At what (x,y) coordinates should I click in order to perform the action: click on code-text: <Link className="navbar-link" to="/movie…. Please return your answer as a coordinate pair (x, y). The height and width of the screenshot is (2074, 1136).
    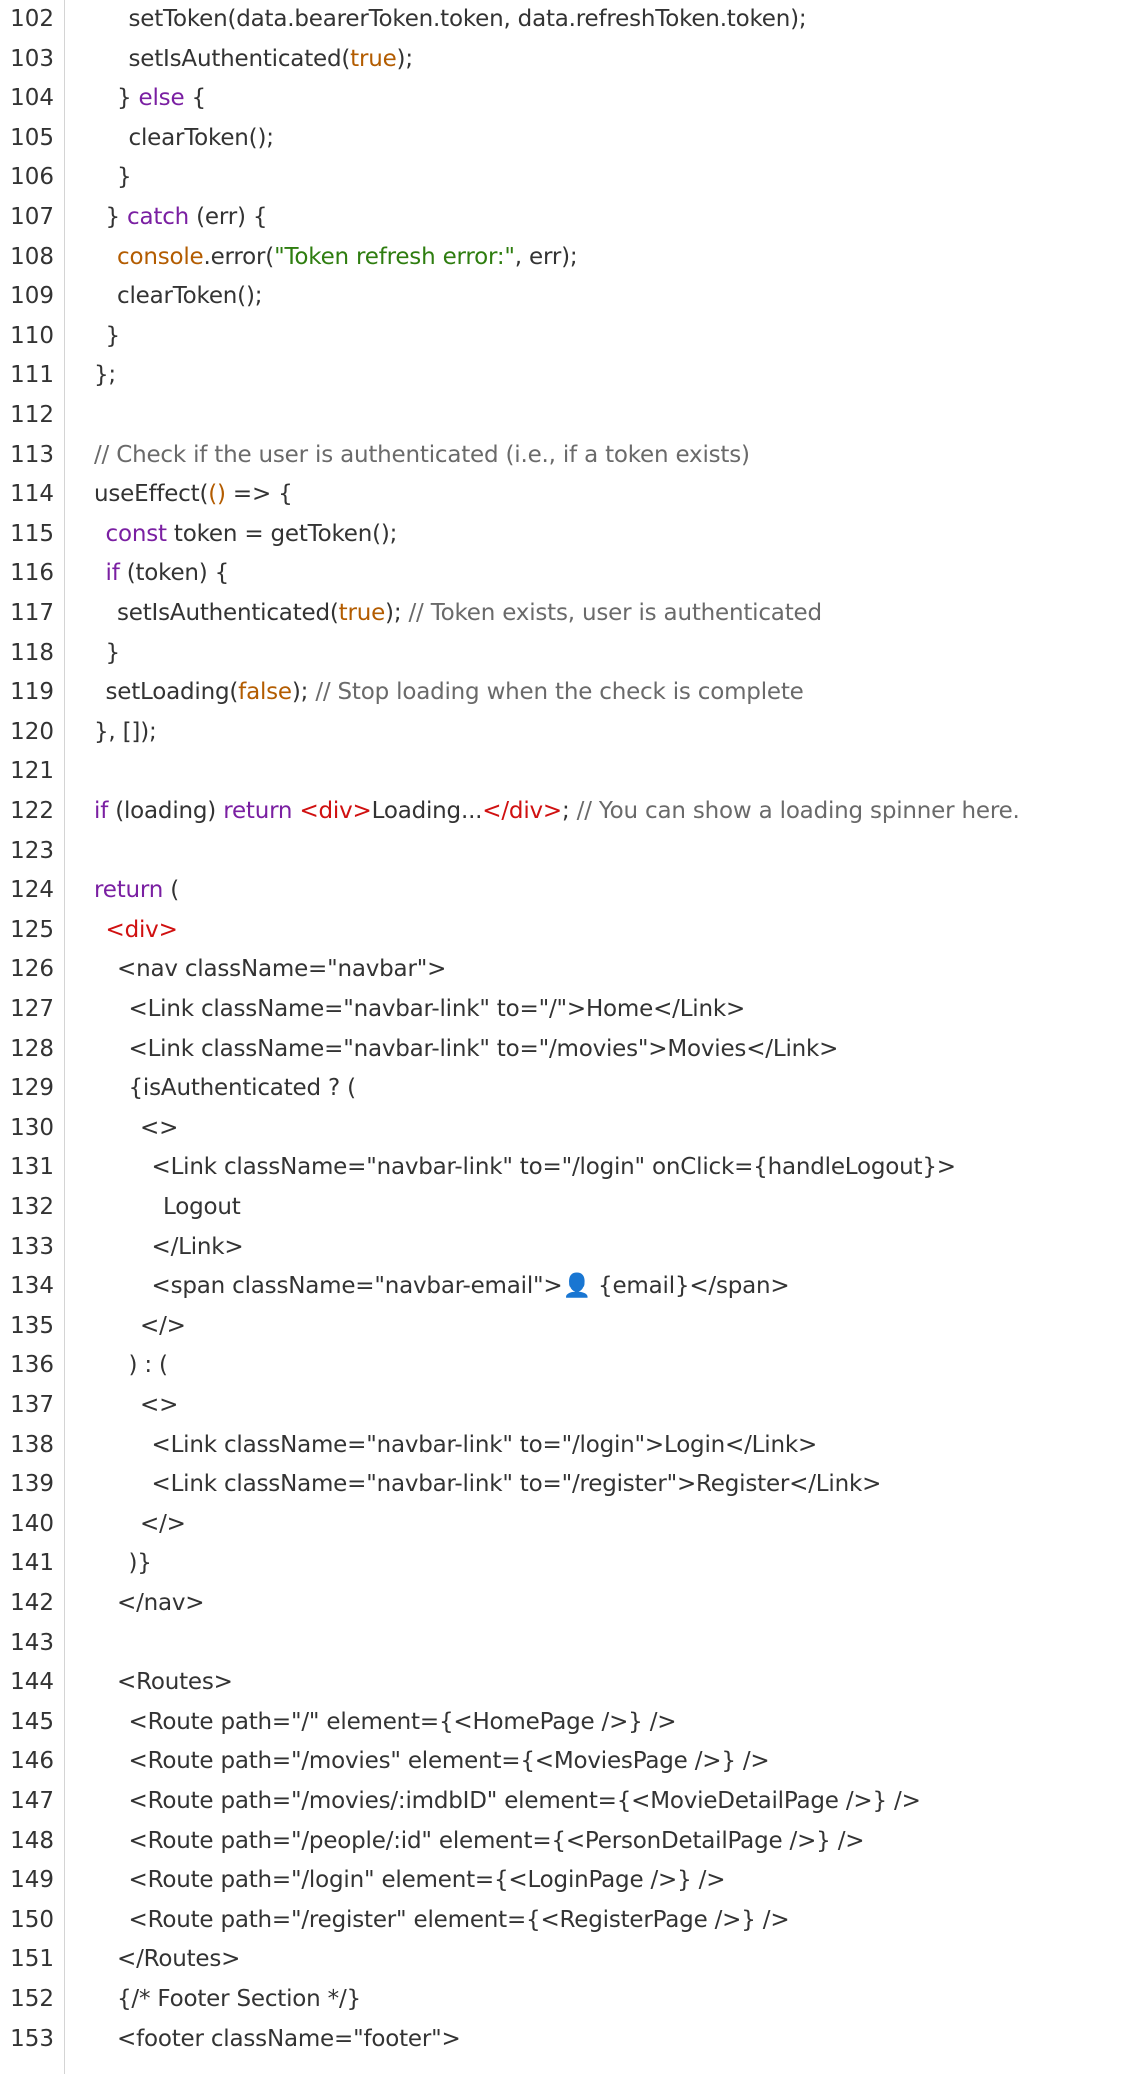
    Looking at the image, I should click on (484, 1050).